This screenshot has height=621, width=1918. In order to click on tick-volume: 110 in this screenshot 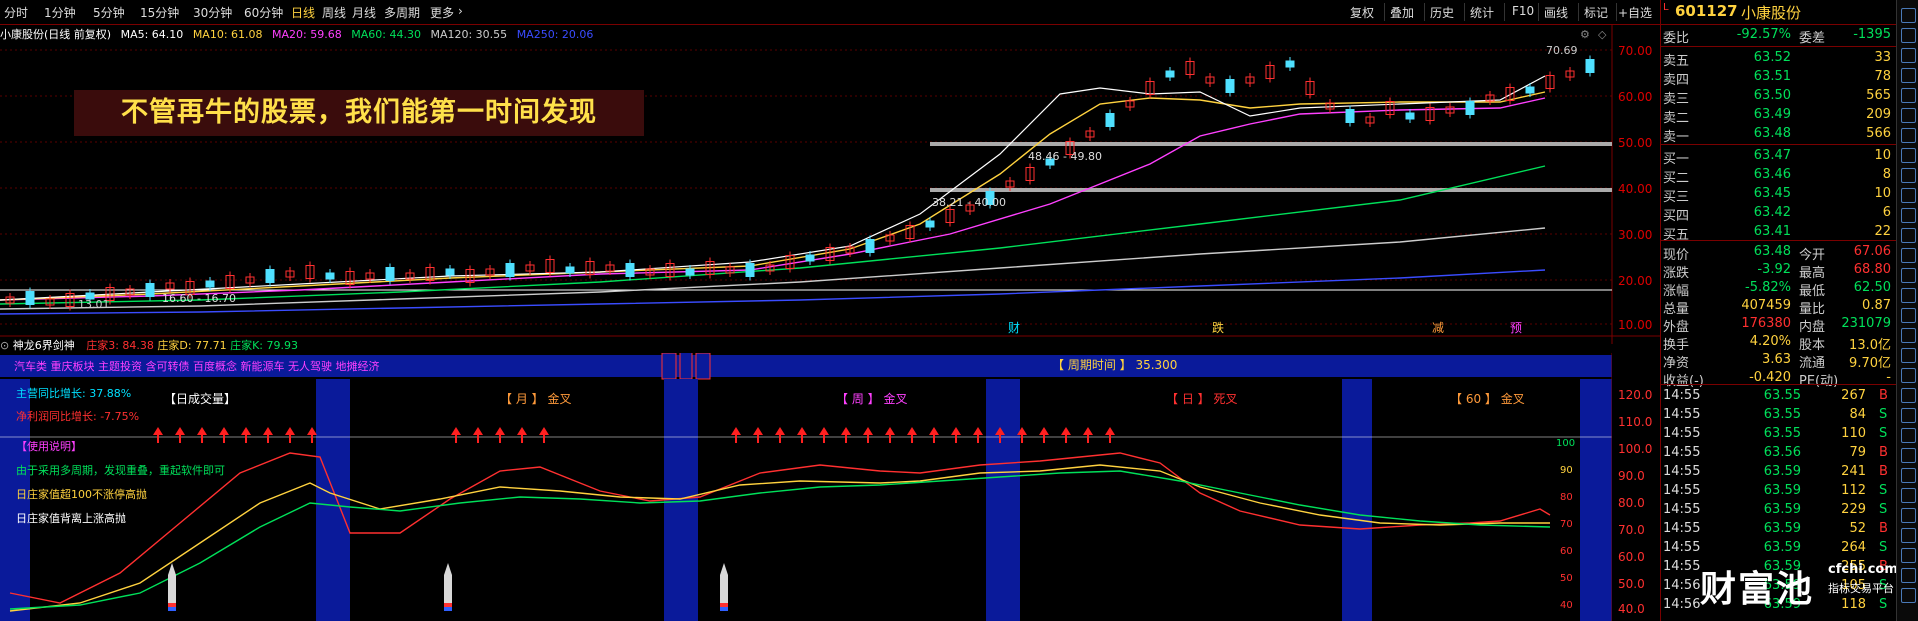, I will do `click(1853, 433)`.